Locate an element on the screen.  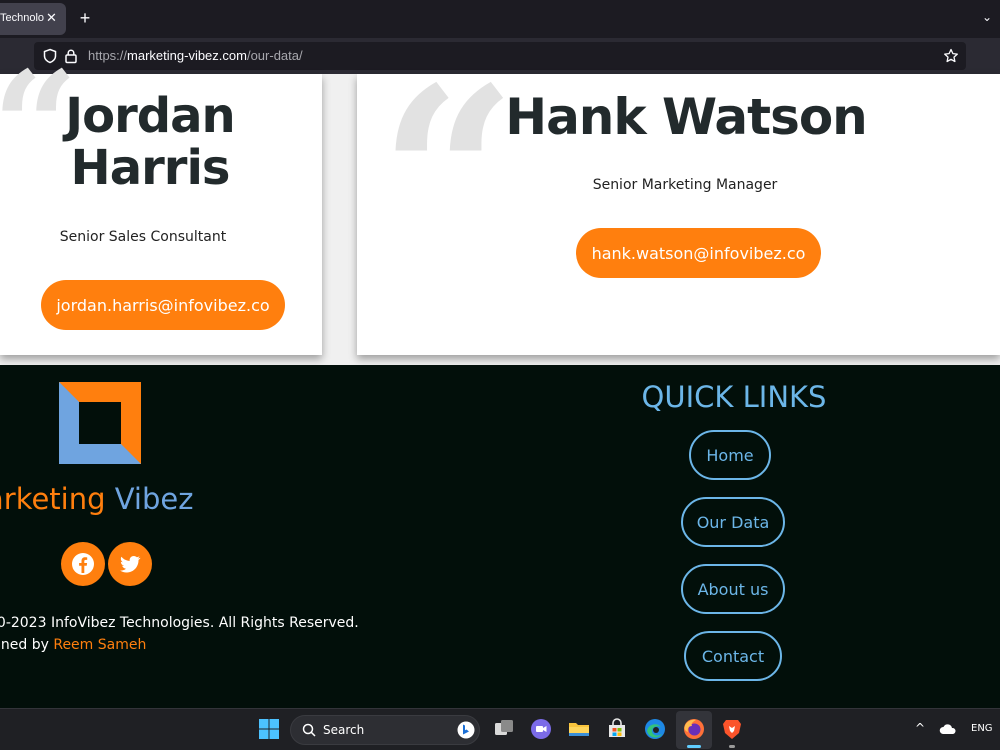
search-icon is located at coordinates (309, 730).